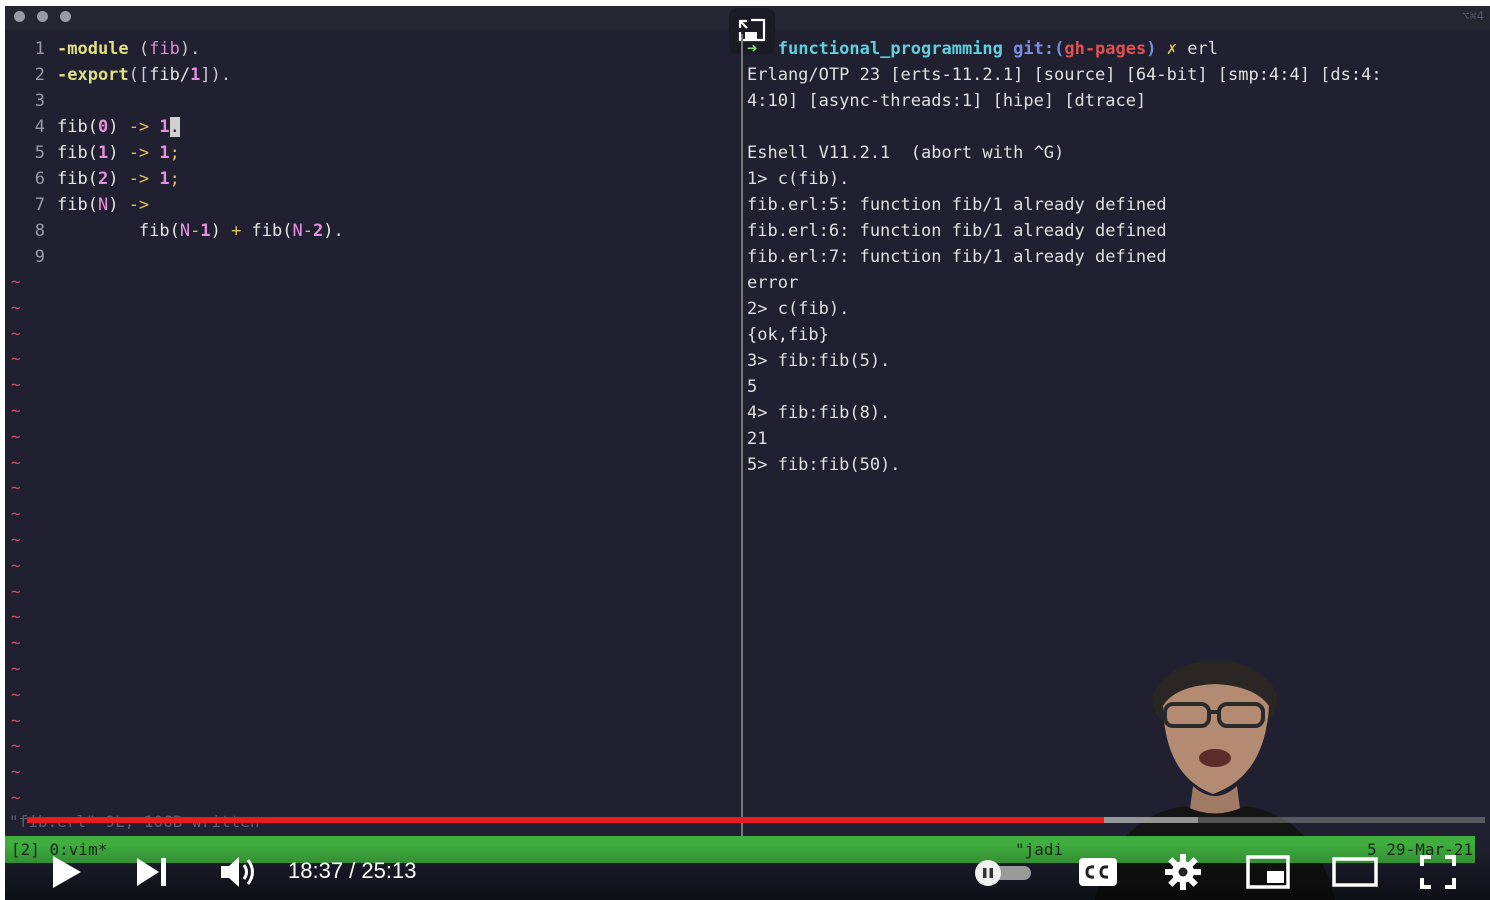 Image resolution: width=1490 pixels, height=900 pixels. What do you see at coordinates (19, 16) in the screenshot?
I see `close-window-dot` at bounding box center [19, 16].